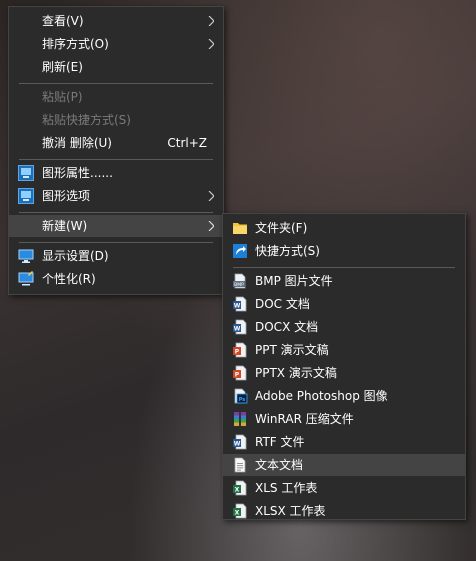 The image size is (476, 561). Describe the element at coordinates (26, 278) in the screenshot. I see `personalize-icon` at that location.